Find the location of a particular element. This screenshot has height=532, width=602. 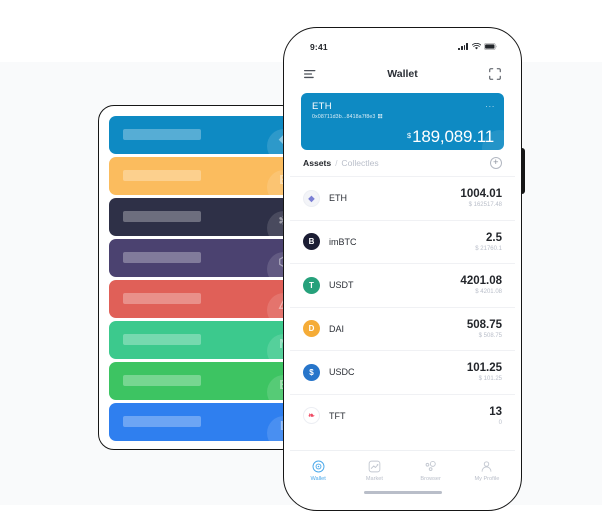

tab-my-profile: My Profile is located at coordinates (487, 471).